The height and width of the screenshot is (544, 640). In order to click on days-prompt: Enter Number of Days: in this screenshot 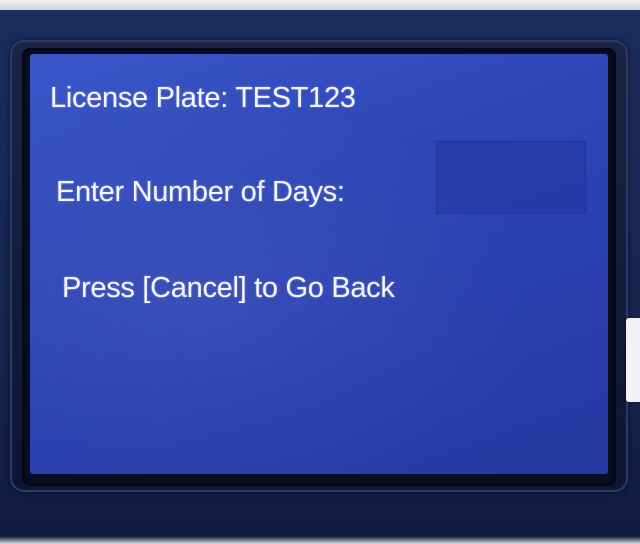, I will do `click(200, 192)`.